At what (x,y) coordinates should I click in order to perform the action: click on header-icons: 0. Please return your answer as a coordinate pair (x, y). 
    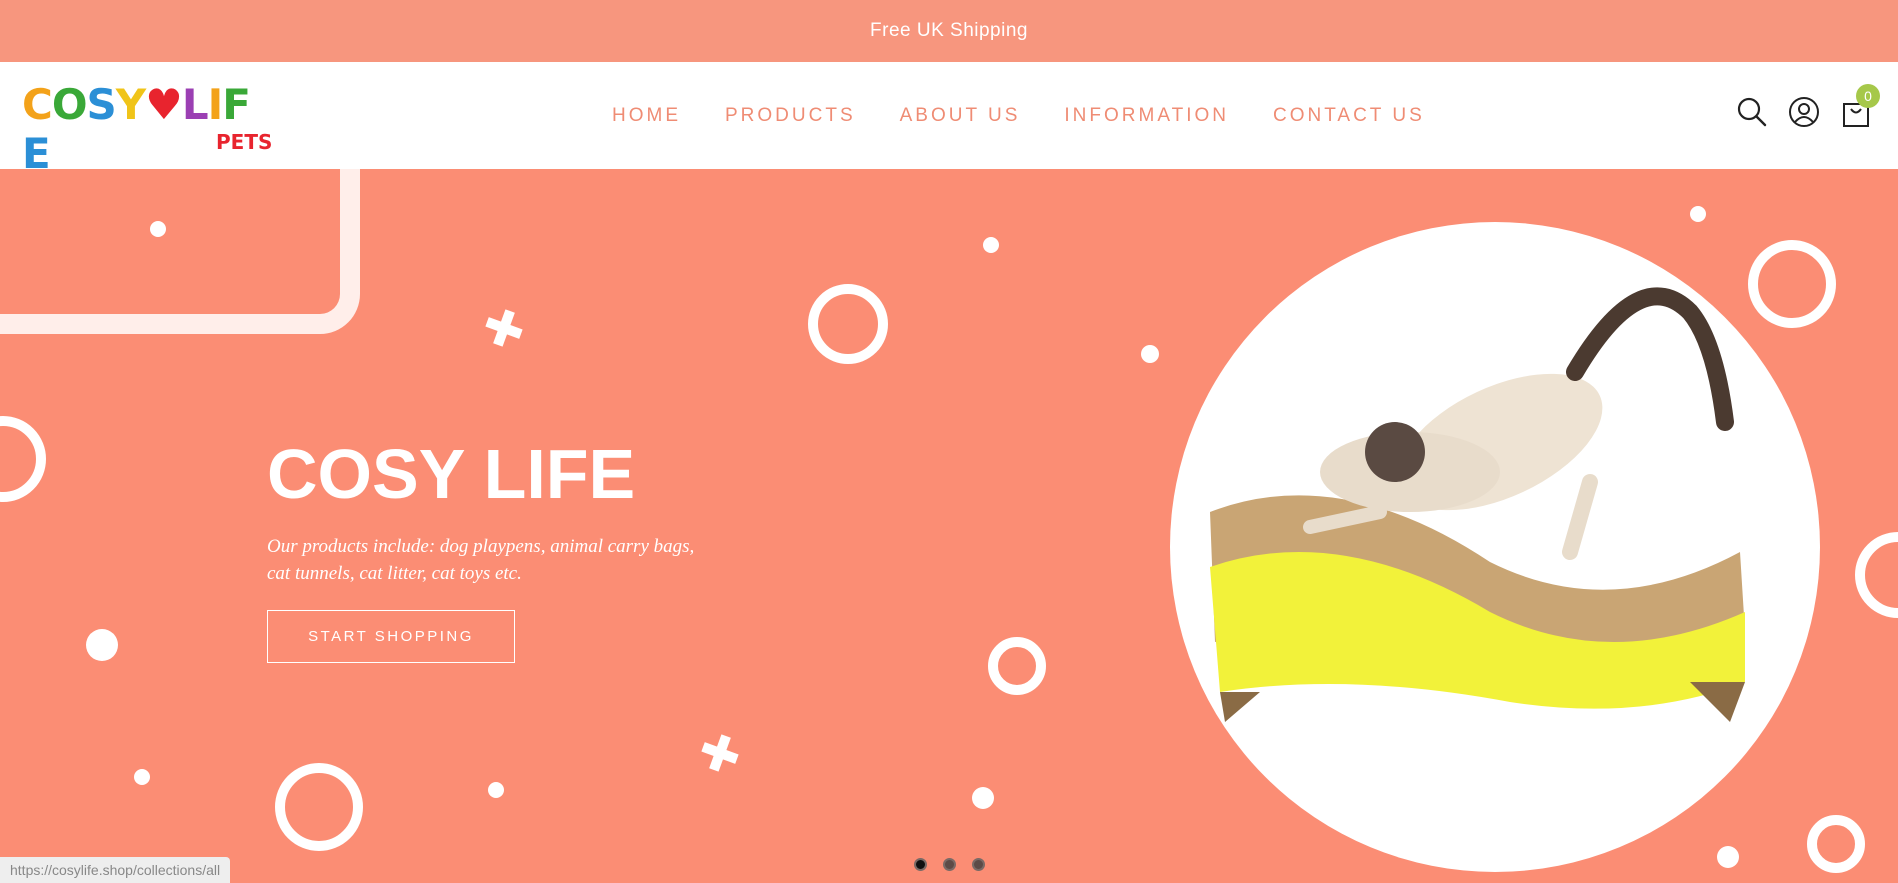
    Looking at the image, I should click on (1808, 106).